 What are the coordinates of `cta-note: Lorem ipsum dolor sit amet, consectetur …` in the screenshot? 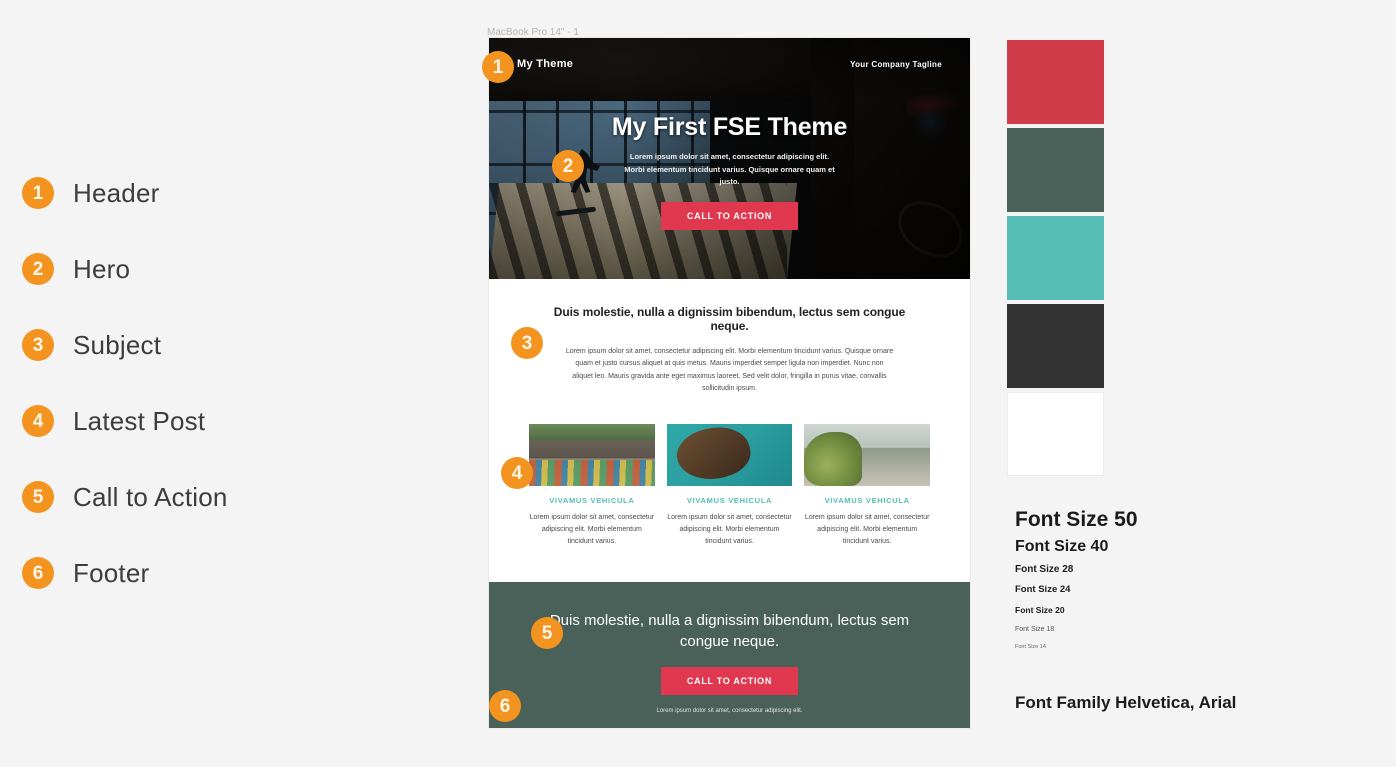 It's located at (729, 710).